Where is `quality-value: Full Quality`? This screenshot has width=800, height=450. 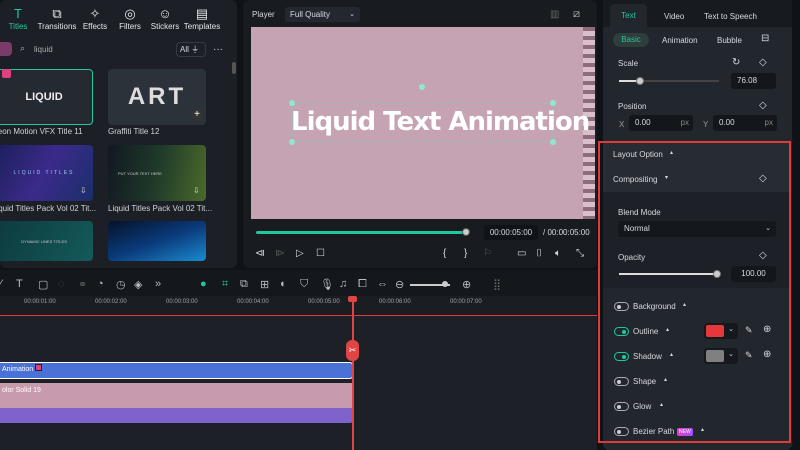 quality-value: Full Quality is located at coordinates (310, 14).